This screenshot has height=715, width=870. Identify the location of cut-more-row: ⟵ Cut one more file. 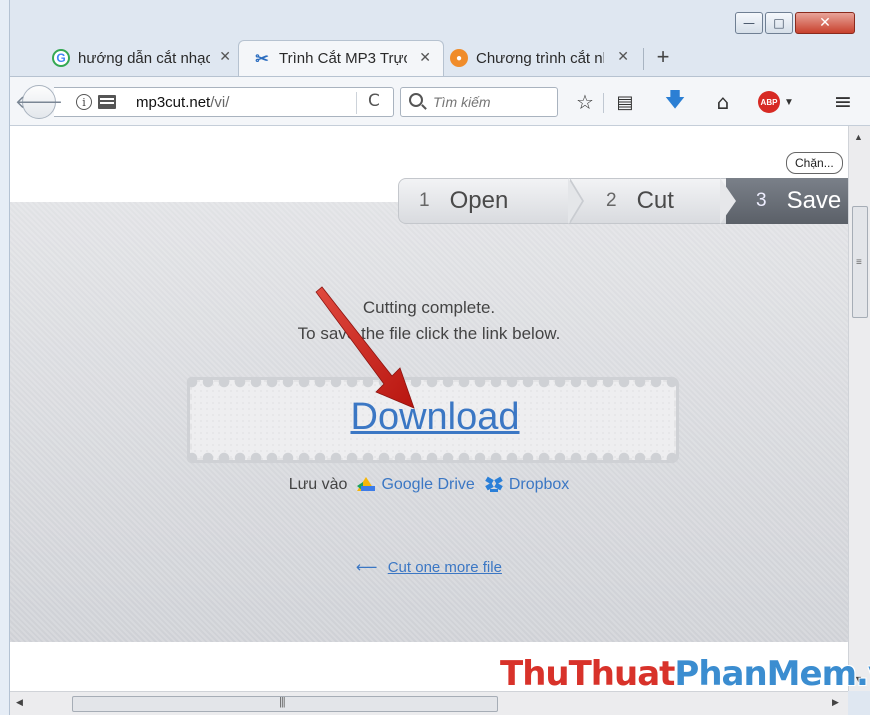
(429, 567).